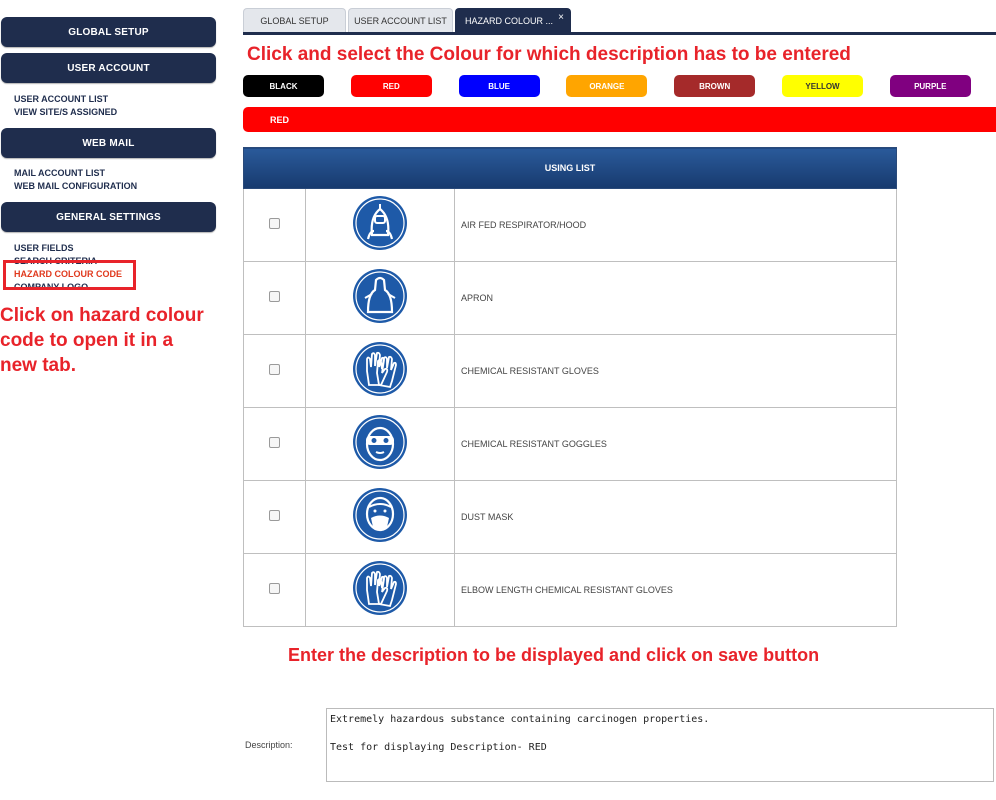 This screenshot has width=996, height=800. Describe the element at coordinates (675, 517) in the screenshot. I see `row-label: DUST MASK` at that location.